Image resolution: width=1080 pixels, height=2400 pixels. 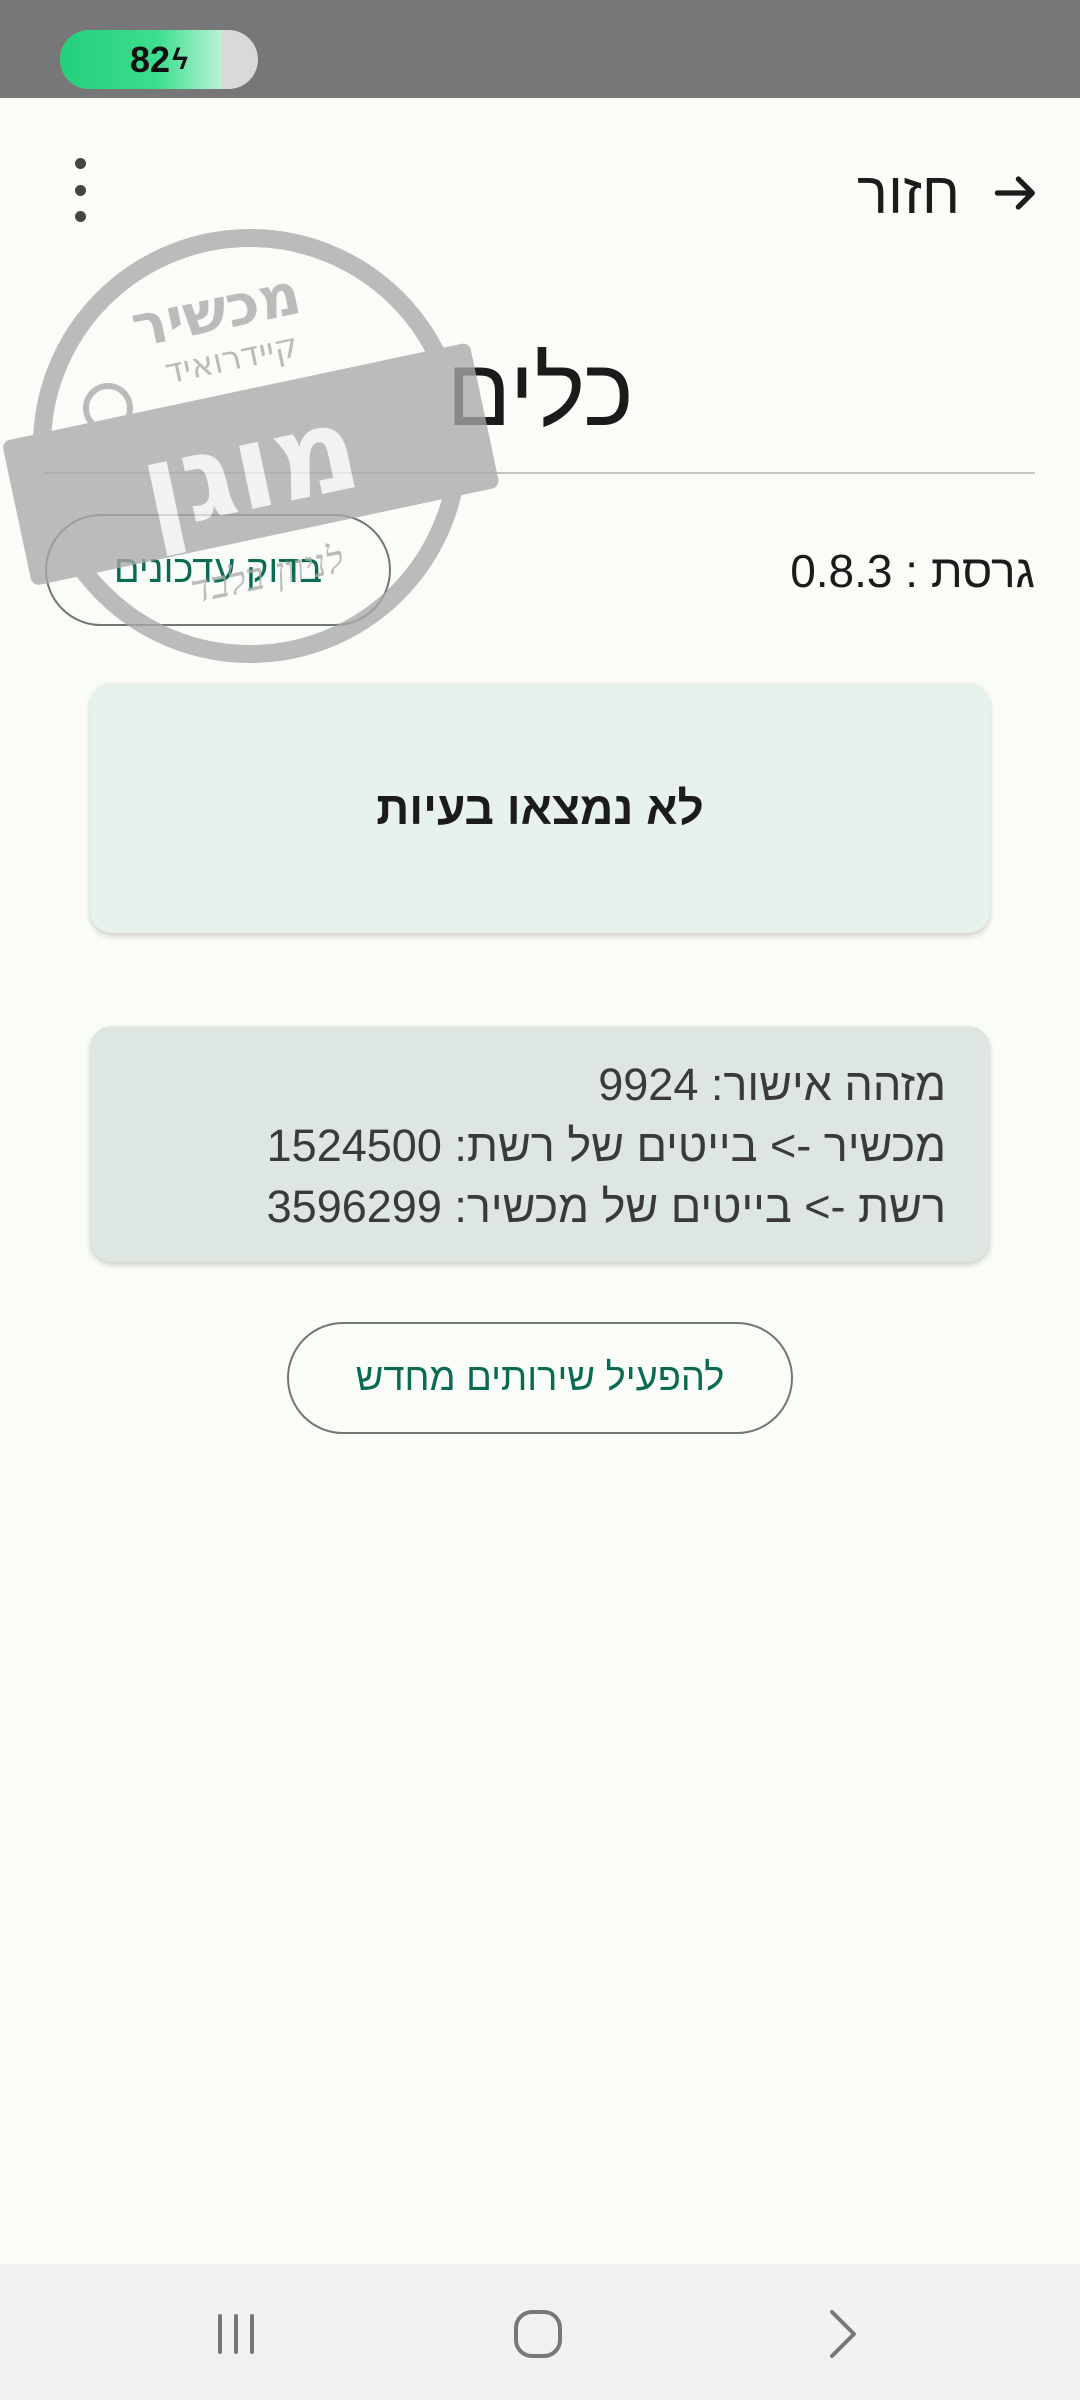 What do you see at coordinates (772, 1084) in the screenshot?
I see `approval-id-line: מזהה אישור: 9924` at bounding box center [772, 1084].